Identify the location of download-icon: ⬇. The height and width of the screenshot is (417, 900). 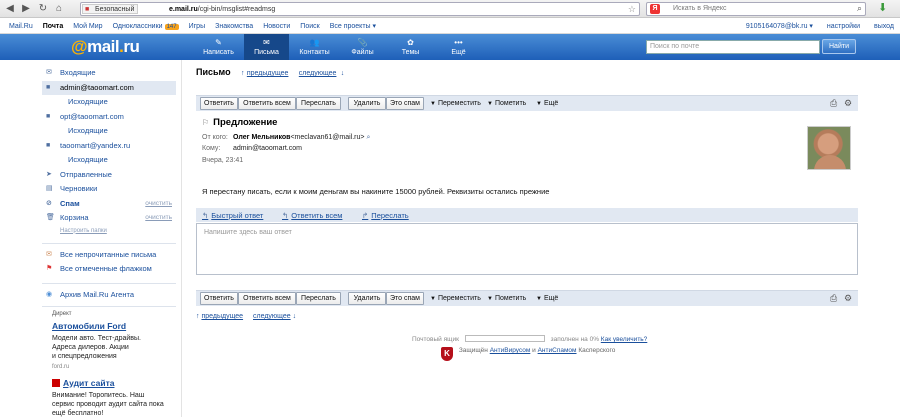
(882, 8).